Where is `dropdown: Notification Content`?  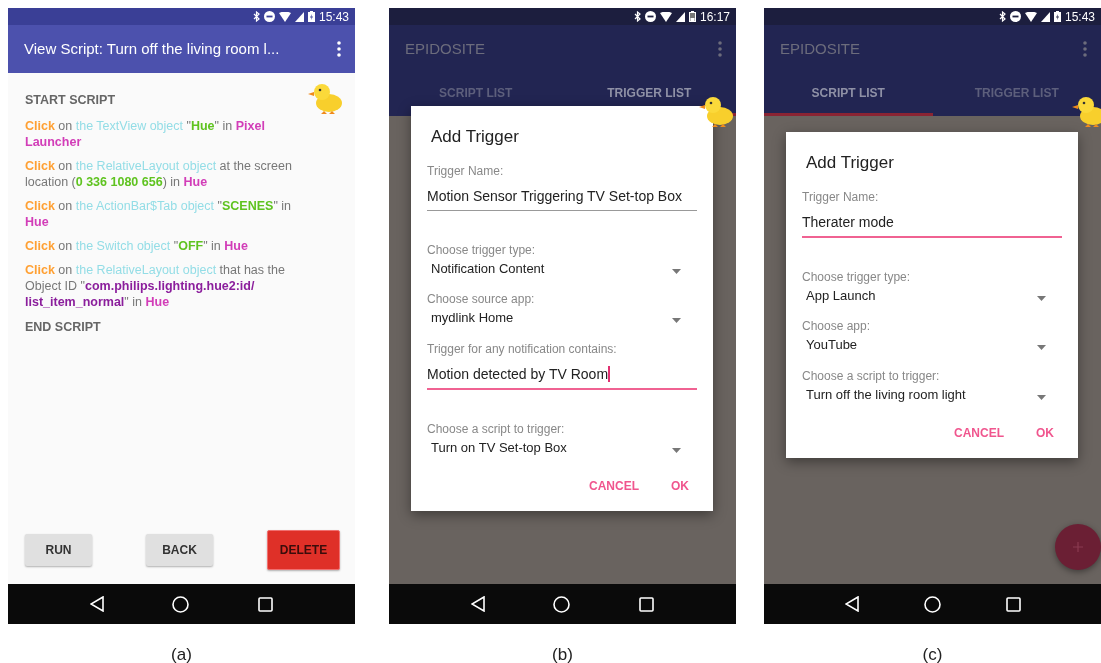
dropdown: Notification Content is located at coordinates (562, 268).